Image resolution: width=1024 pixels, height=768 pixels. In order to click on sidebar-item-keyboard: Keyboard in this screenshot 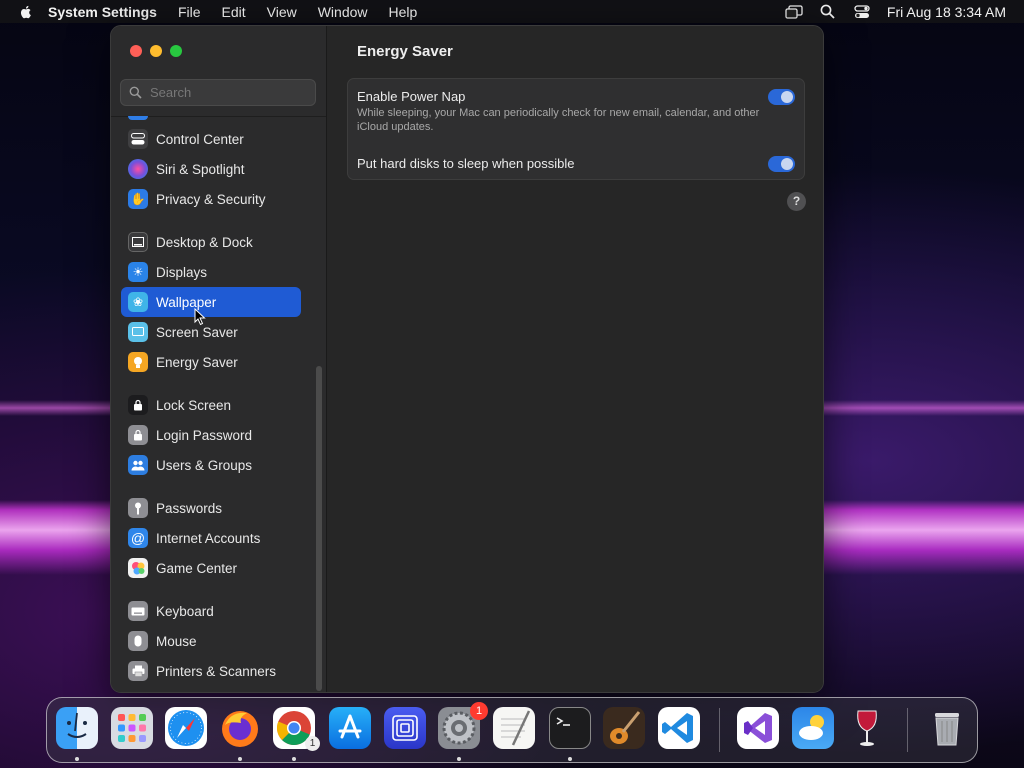, I will do `click(211, 611)`.